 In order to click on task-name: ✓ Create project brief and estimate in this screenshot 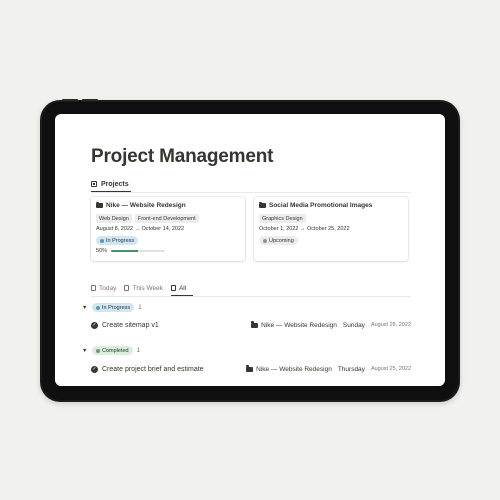, I will do `click(147, 369)`.